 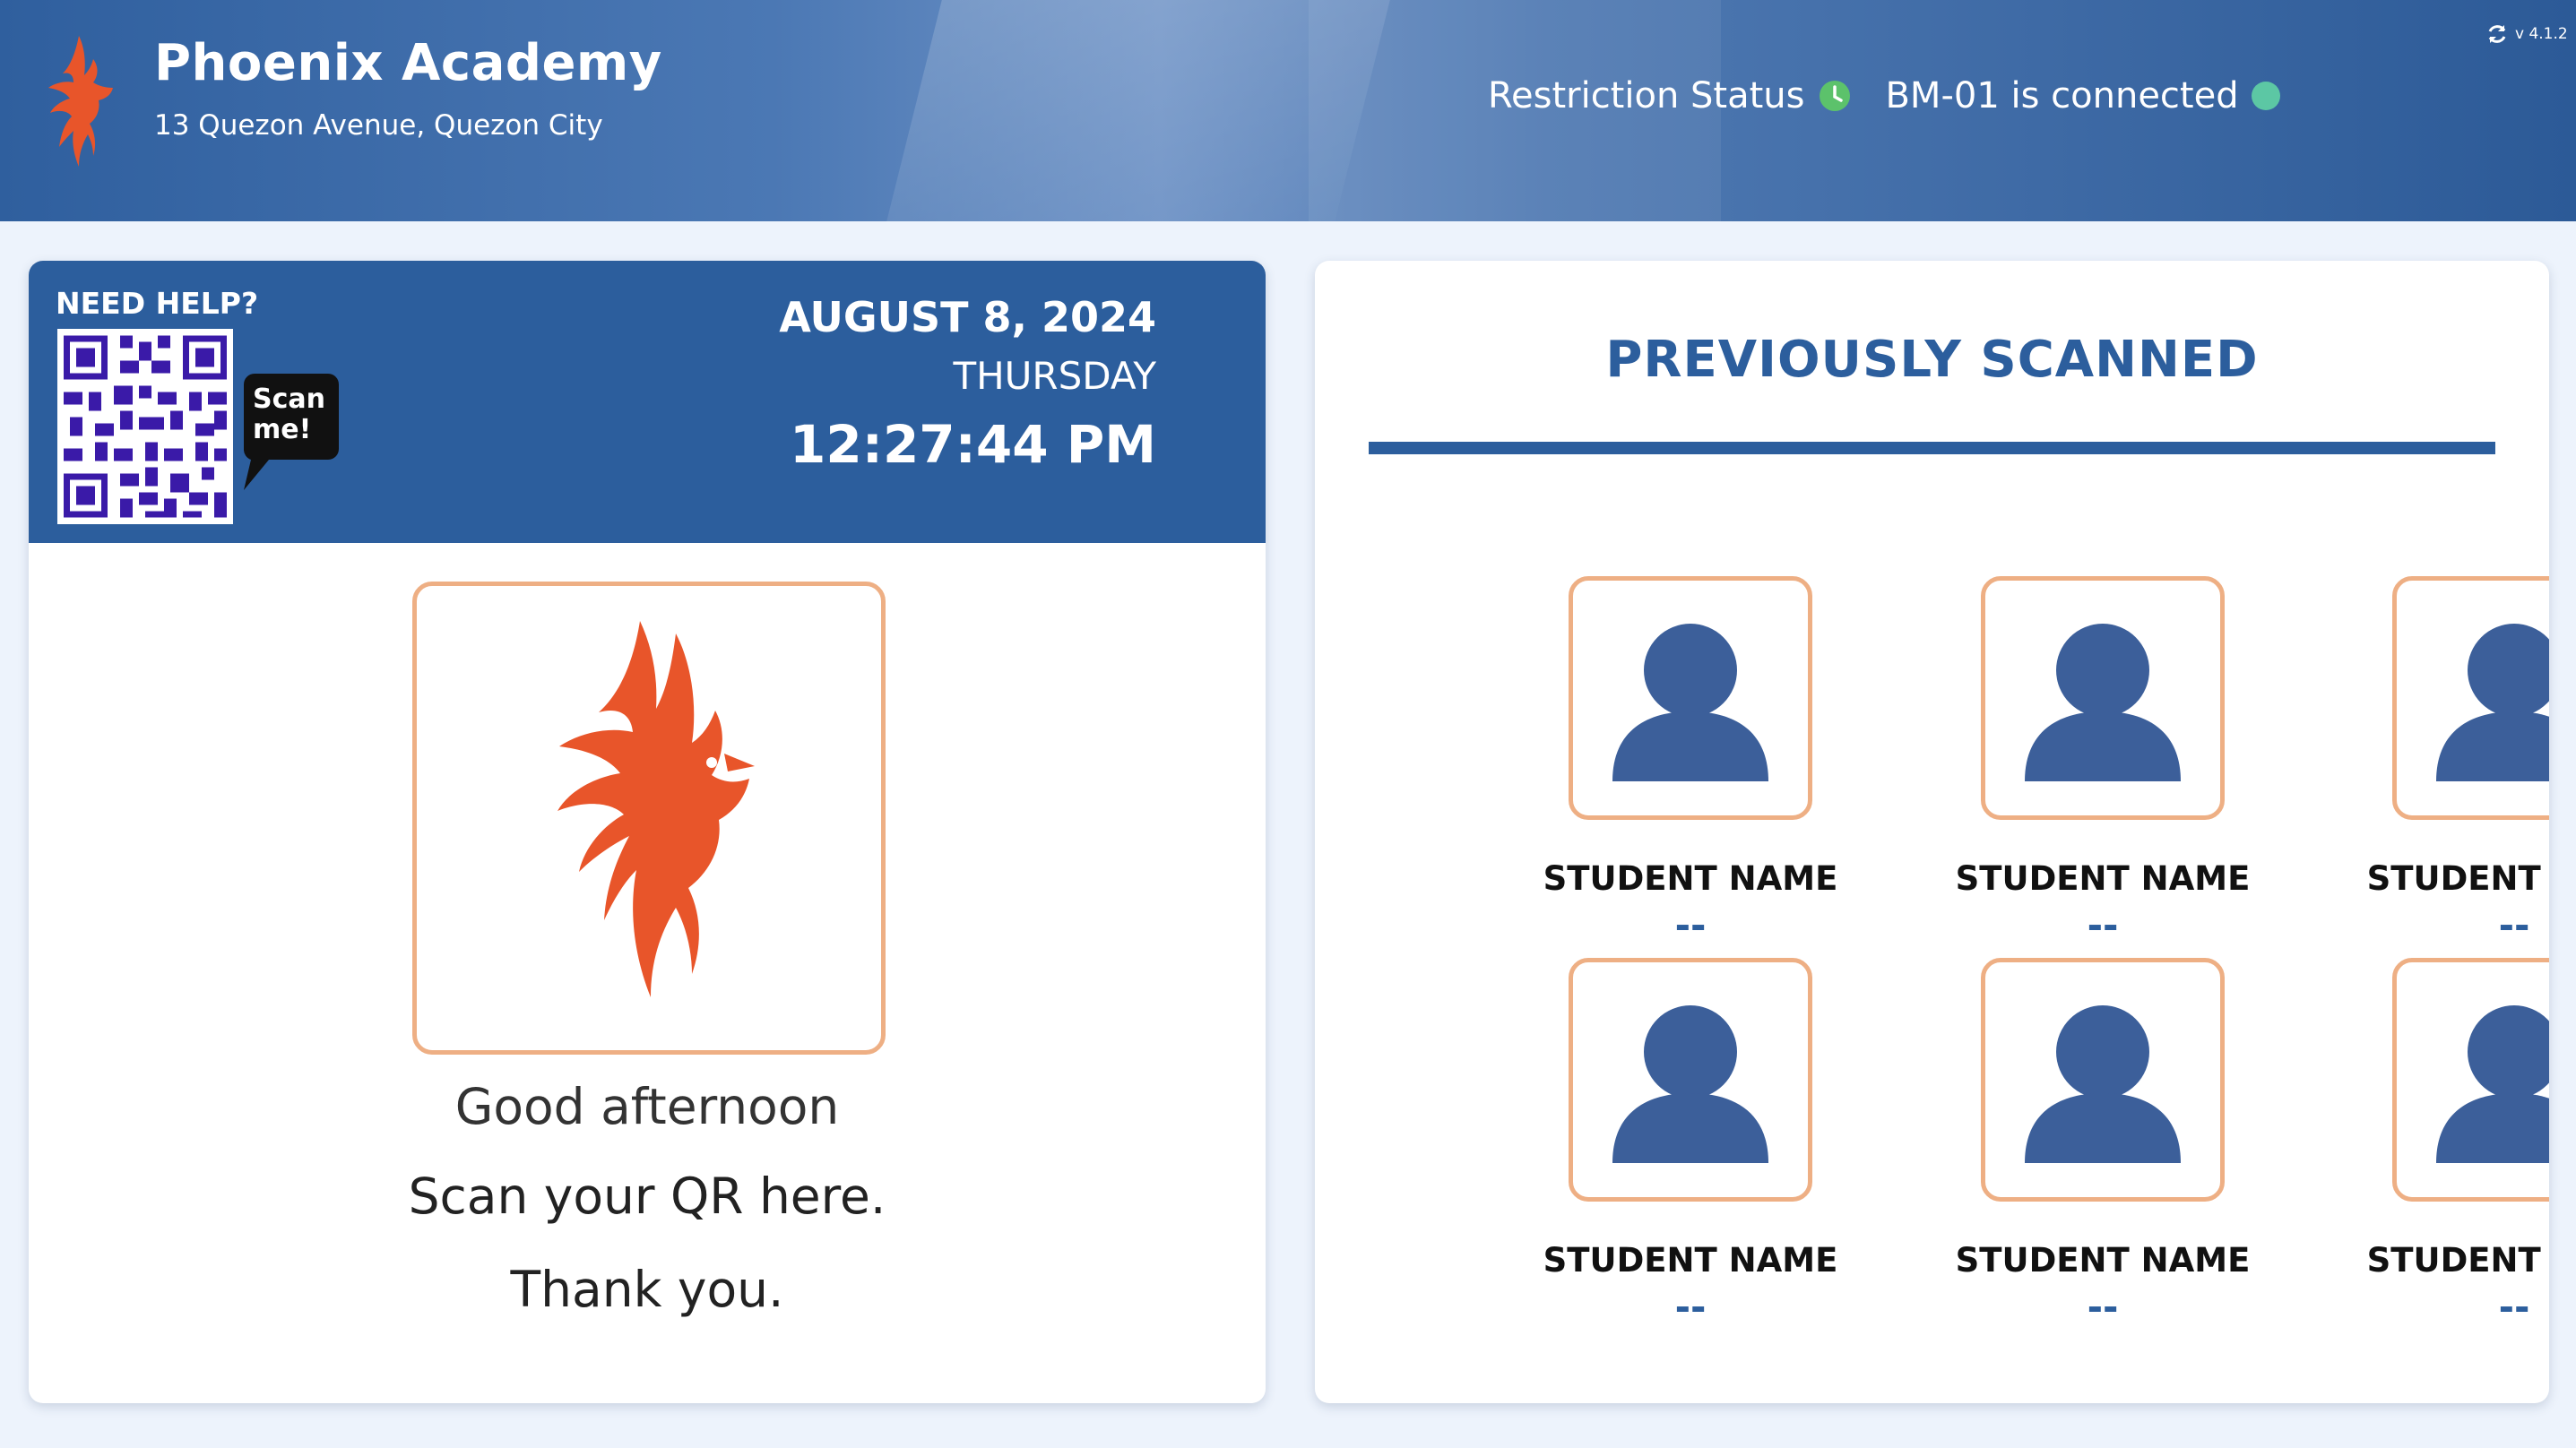 I want to click on current-day: THURSDAY, so click(x=1054, y=376).